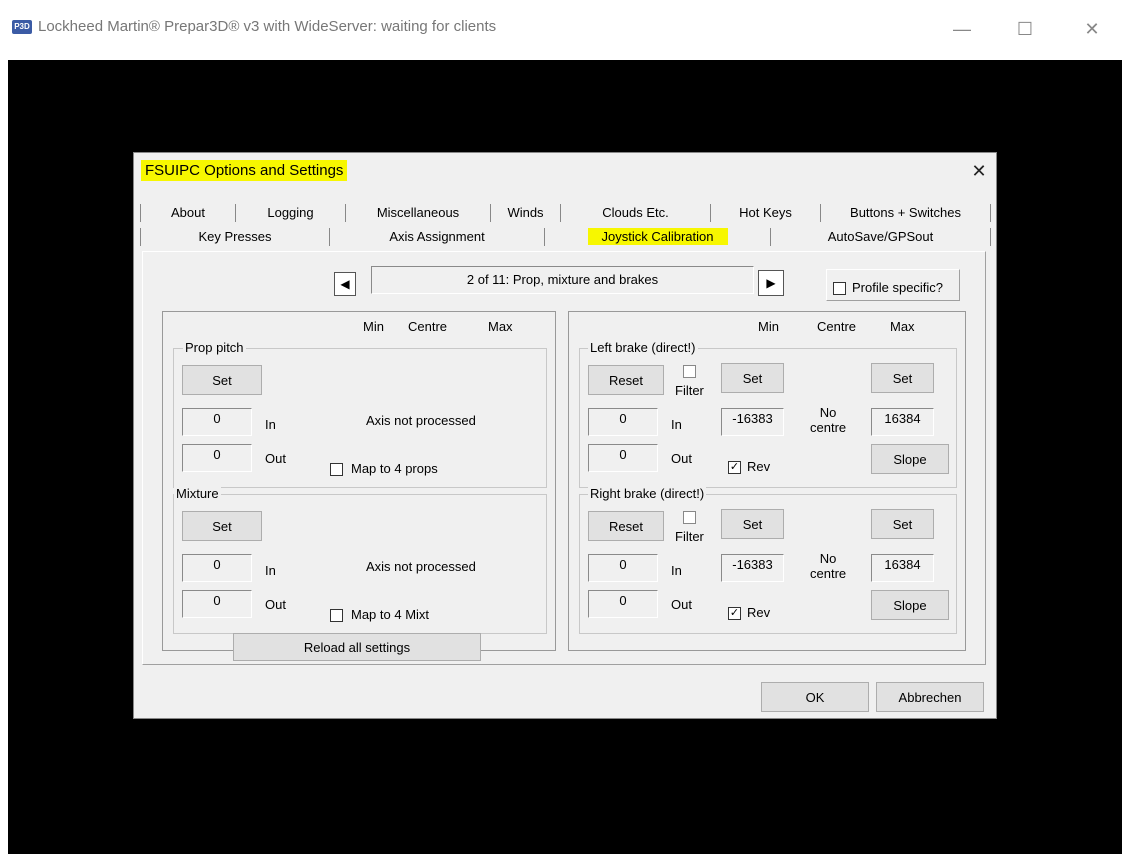  I want to click on left-brake-slope-button: Slope, so click(910, 459).